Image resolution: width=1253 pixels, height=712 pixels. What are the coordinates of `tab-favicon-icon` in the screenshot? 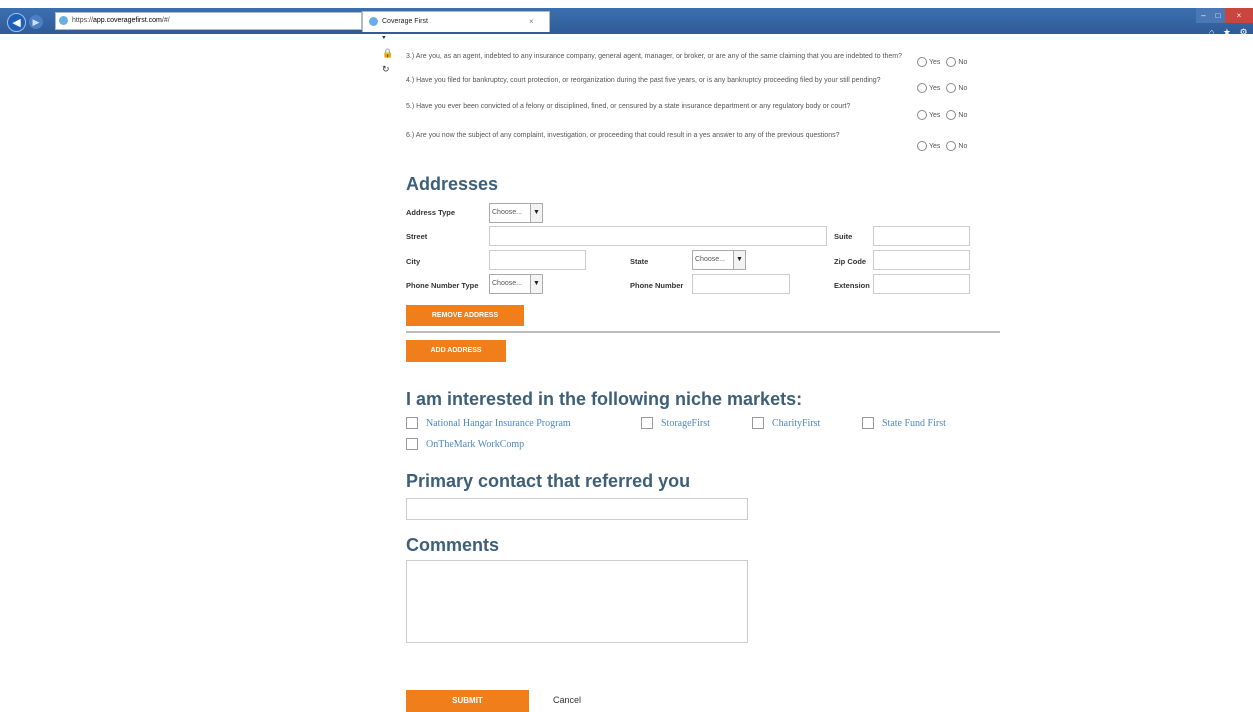 It's located at (373, 21).